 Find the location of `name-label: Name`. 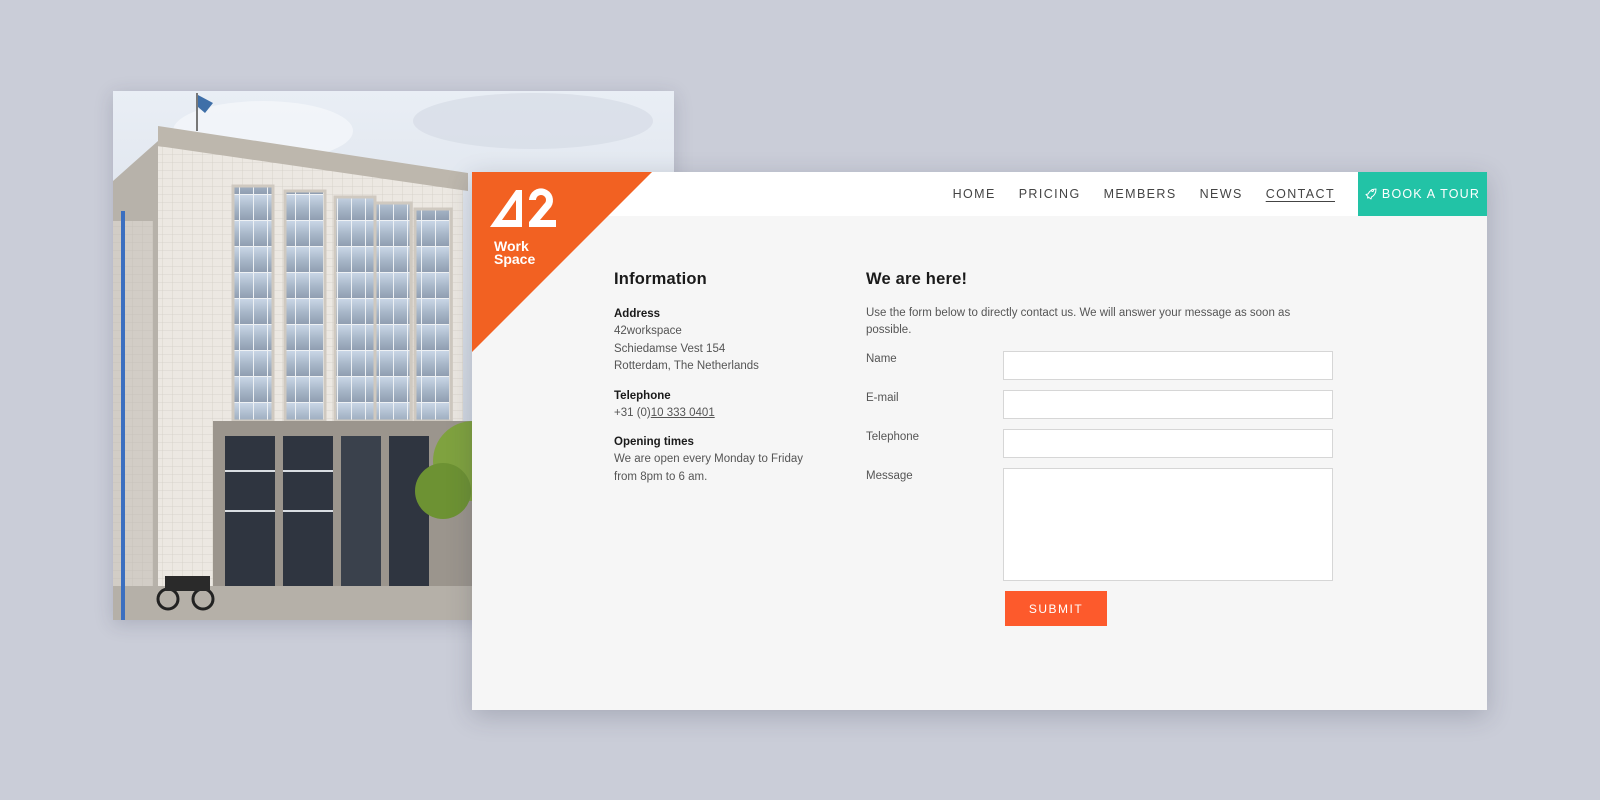

name-label: Name is located at coordinates (881, 359).